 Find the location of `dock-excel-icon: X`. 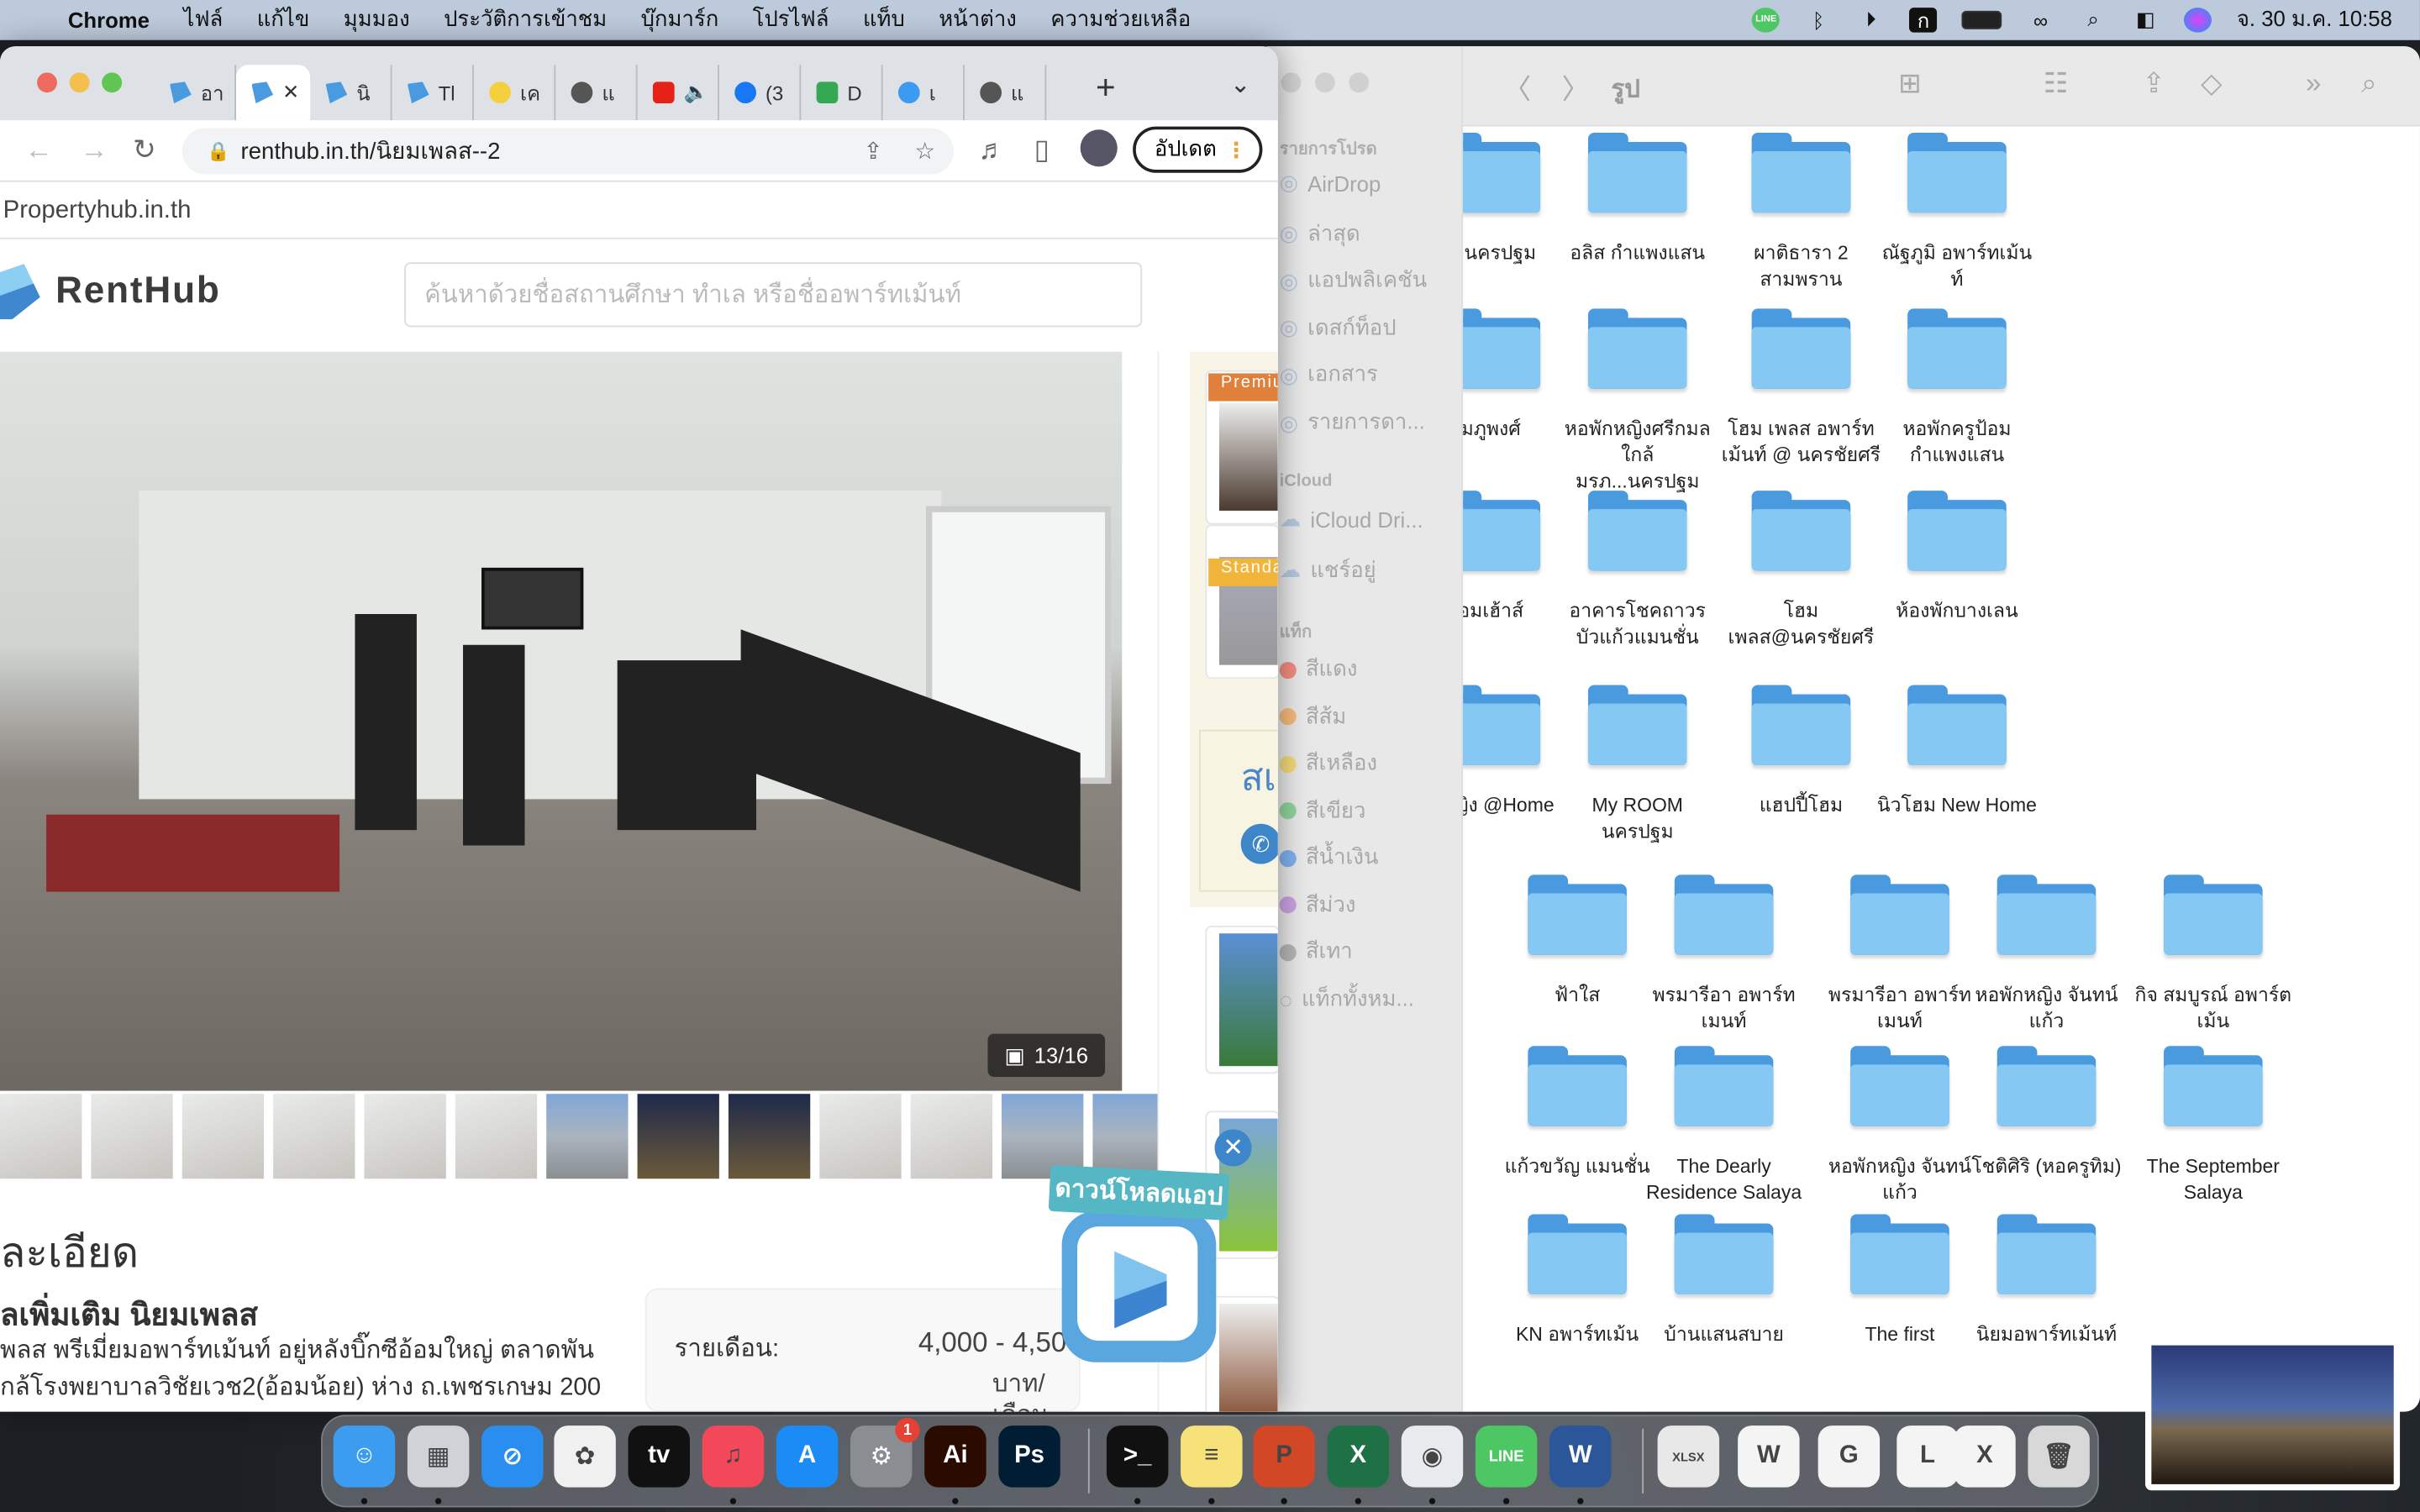

dock-excel-icon: X is located at coordinates (1358, 1456).